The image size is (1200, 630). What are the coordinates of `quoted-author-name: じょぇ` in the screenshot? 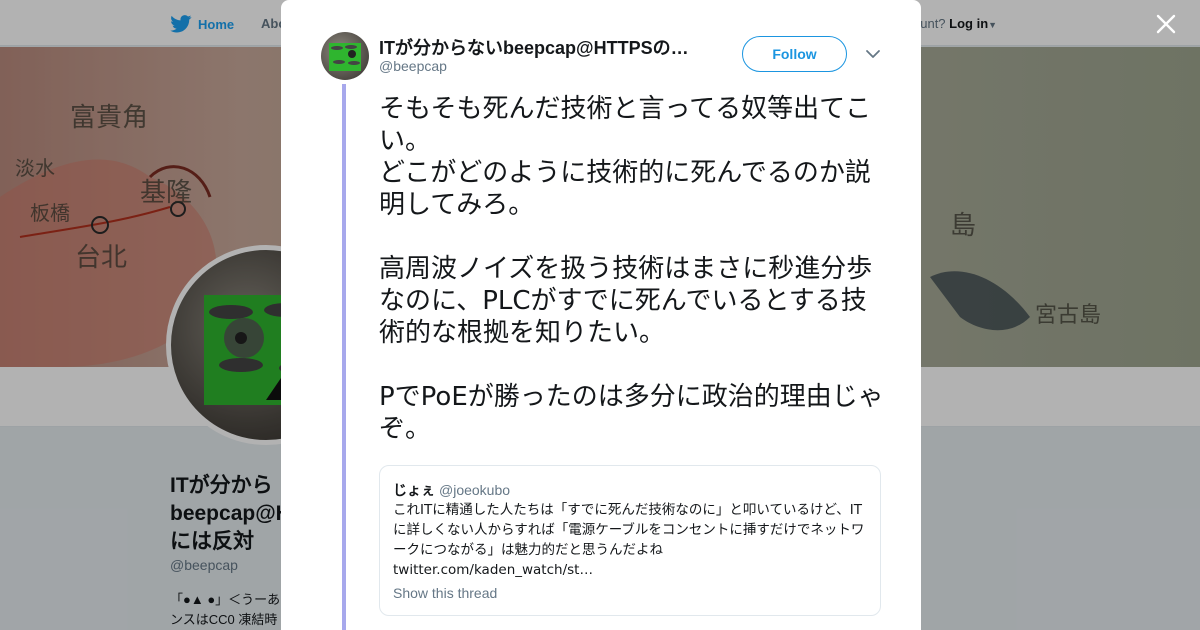 It's located at (414, 490).